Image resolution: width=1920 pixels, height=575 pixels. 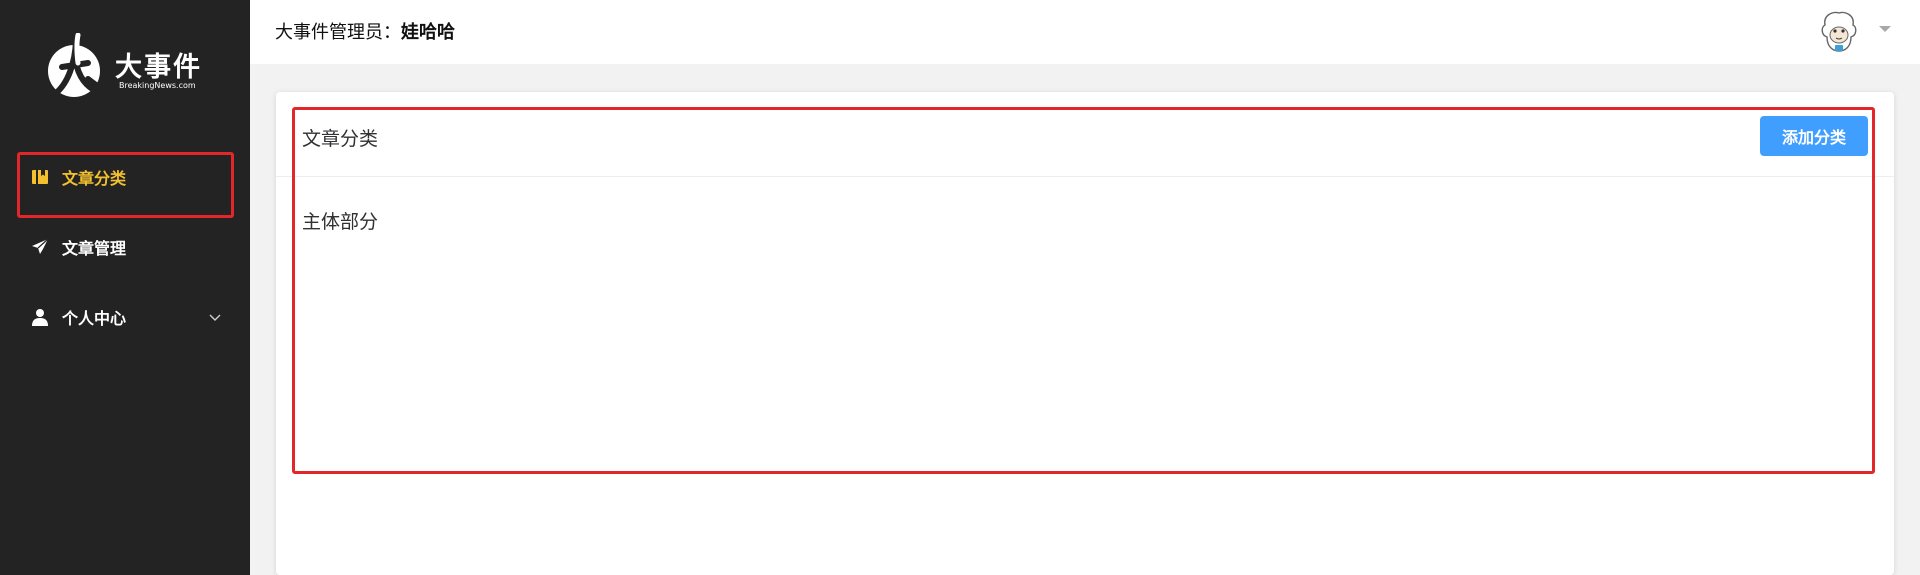 I want to click on chevron-down-icon, so click(x=215, y=317).